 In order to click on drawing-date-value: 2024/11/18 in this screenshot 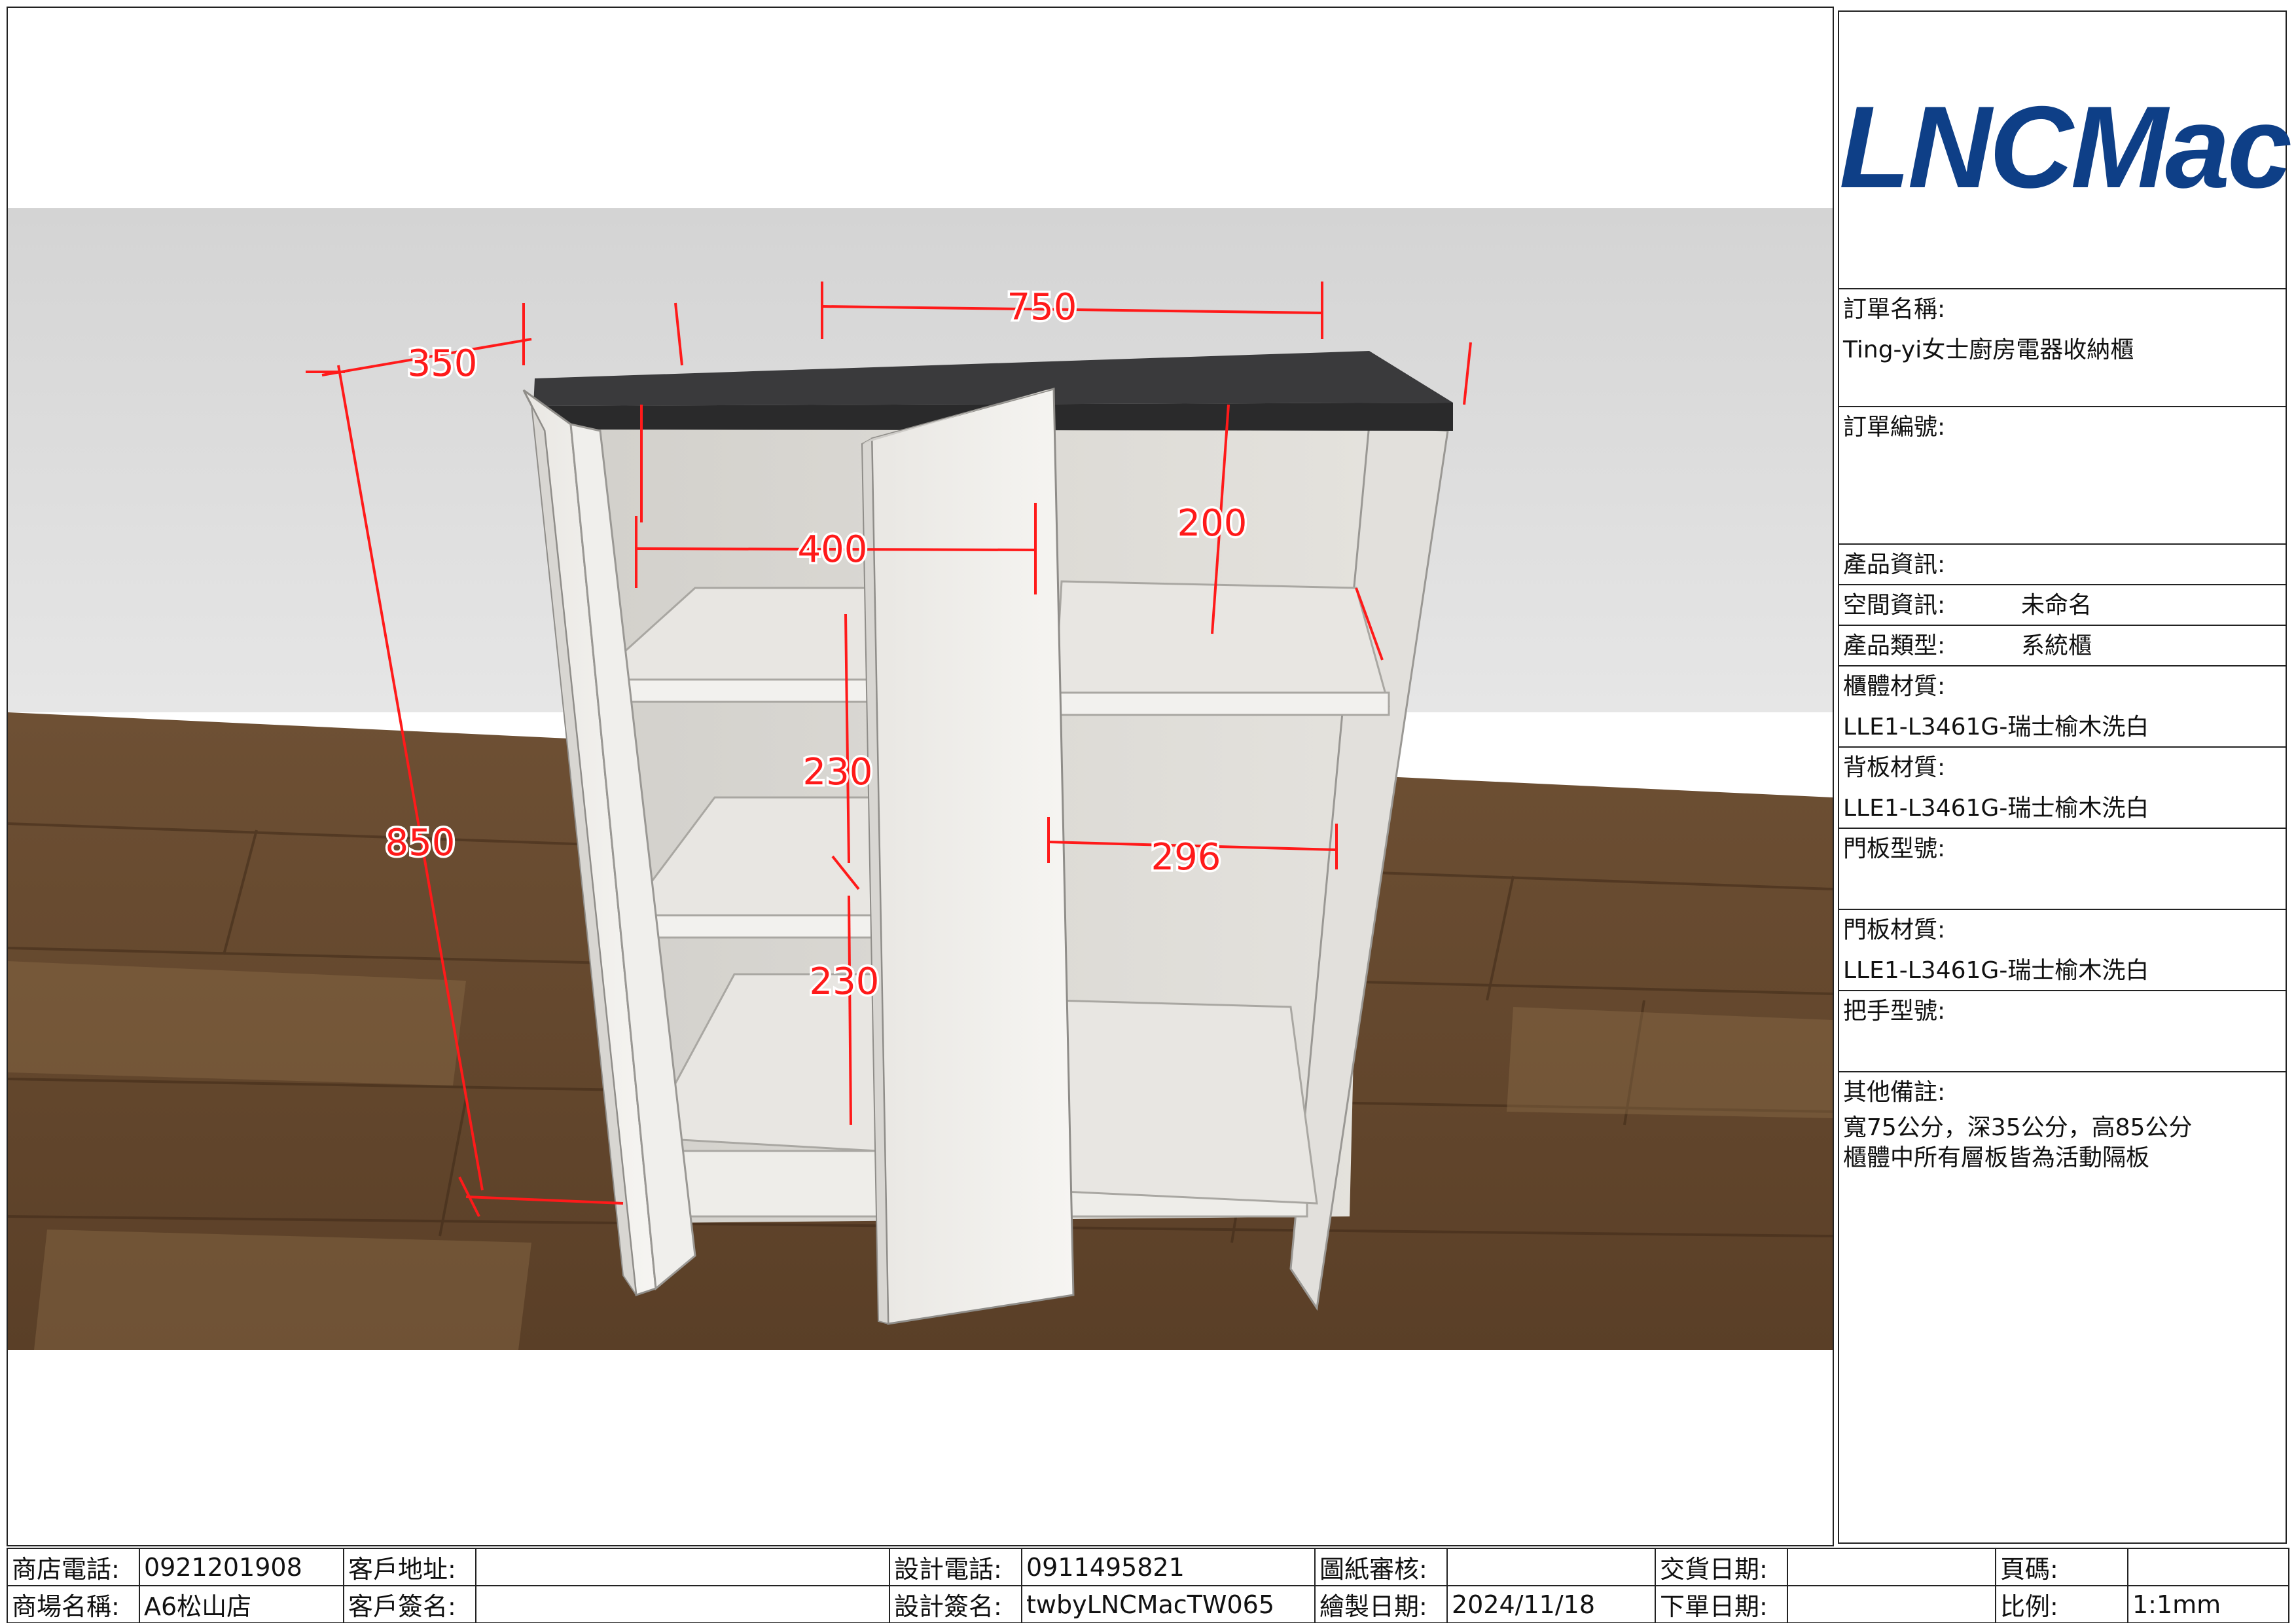, I will do `click(1551, 1604)`.